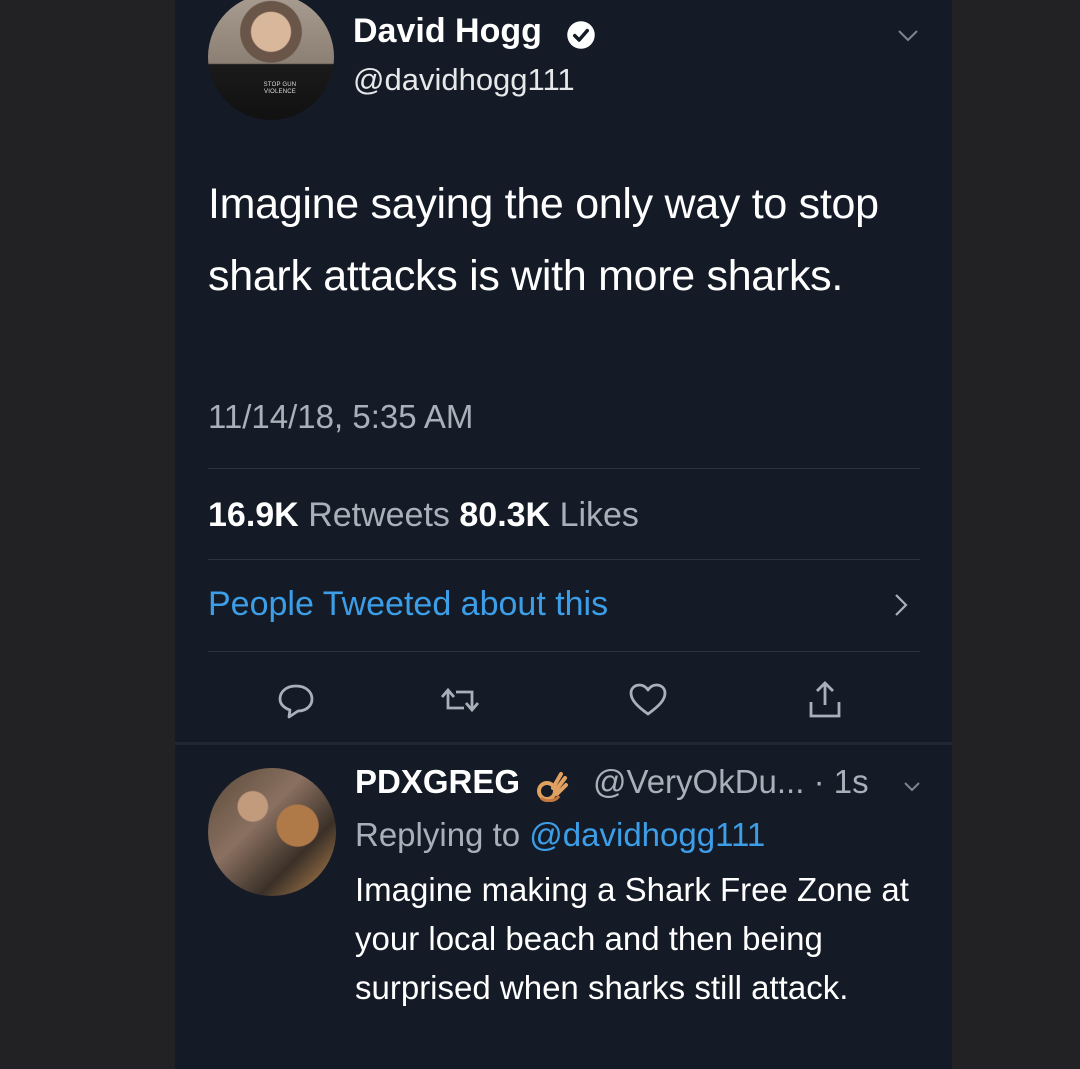 The width and height of the screenshot is (1080, 1069). What do you see at coordinates (901, 605) in the screenshot?
I see `chevron-right-icon` at bounding box center [901, 605].